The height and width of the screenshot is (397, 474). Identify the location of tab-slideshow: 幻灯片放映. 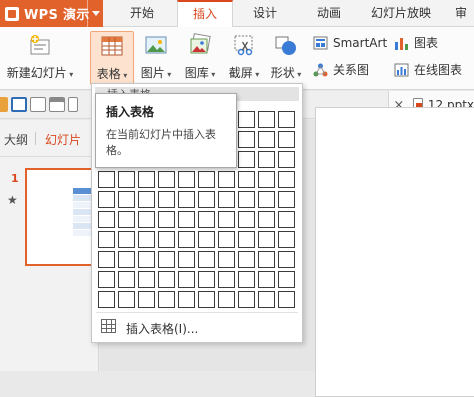
(401, 13).